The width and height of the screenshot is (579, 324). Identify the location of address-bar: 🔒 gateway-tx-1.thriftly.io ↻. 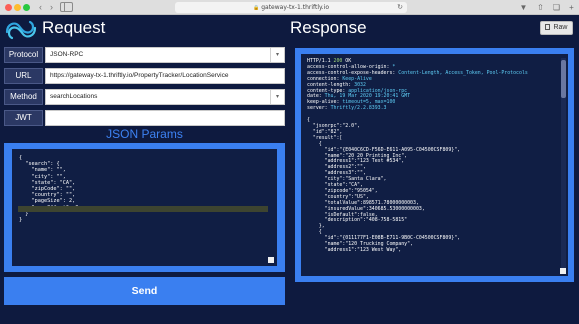
(291, 7).